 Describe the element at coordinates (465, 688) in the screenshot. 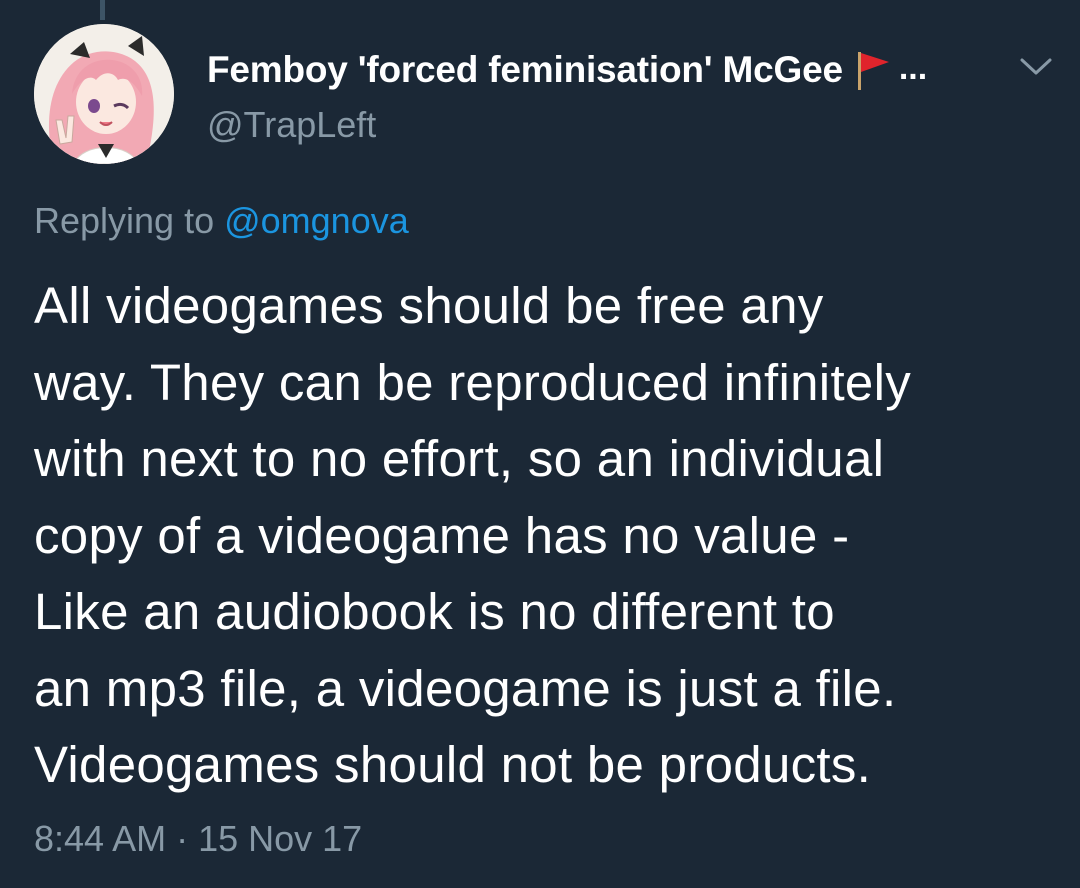

I see `tweet-text-line: an mp3 file, a videogame is just a file.` at that location.